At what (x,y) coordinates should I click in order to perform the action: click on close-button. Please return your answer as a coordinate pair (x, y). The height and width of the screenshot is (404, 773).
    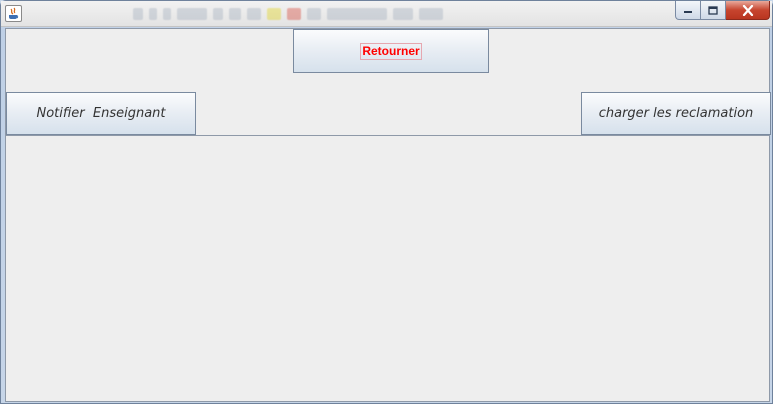
    Looking at the image, I should click on (748, 10).